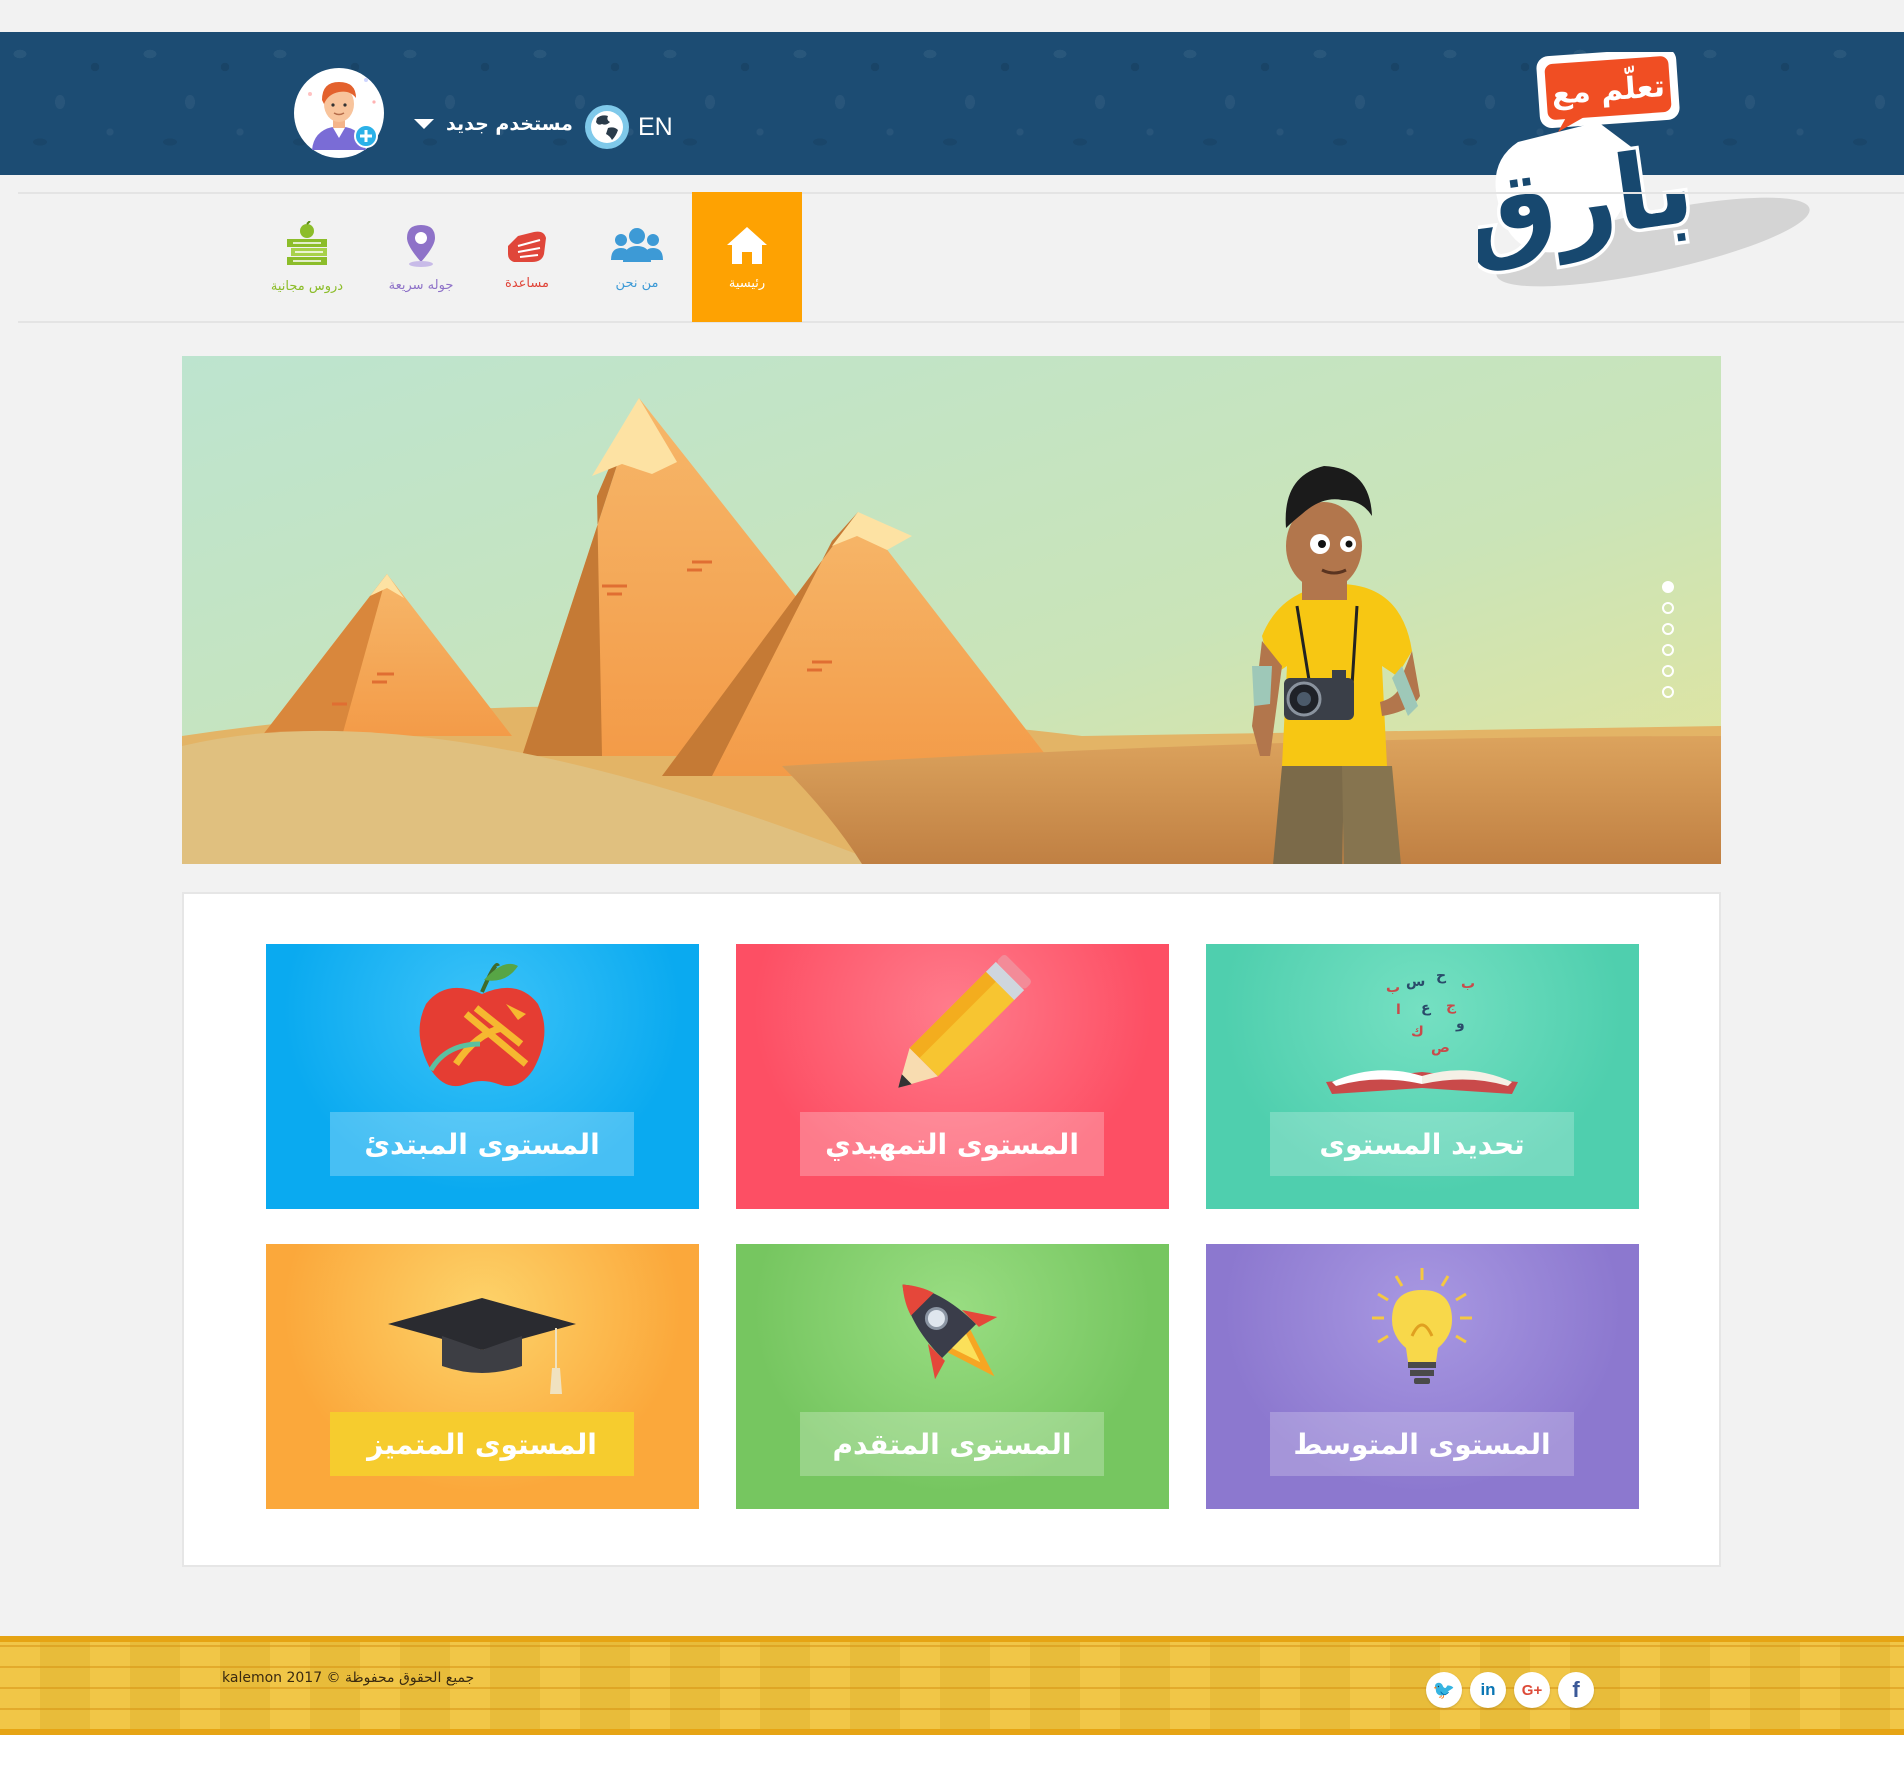 This screenshot has height=1774, width=1904. Describe the element at coordinates (421, 285) in the screenshot. I see `nav-label-tour: جوله سريعة` at that location.